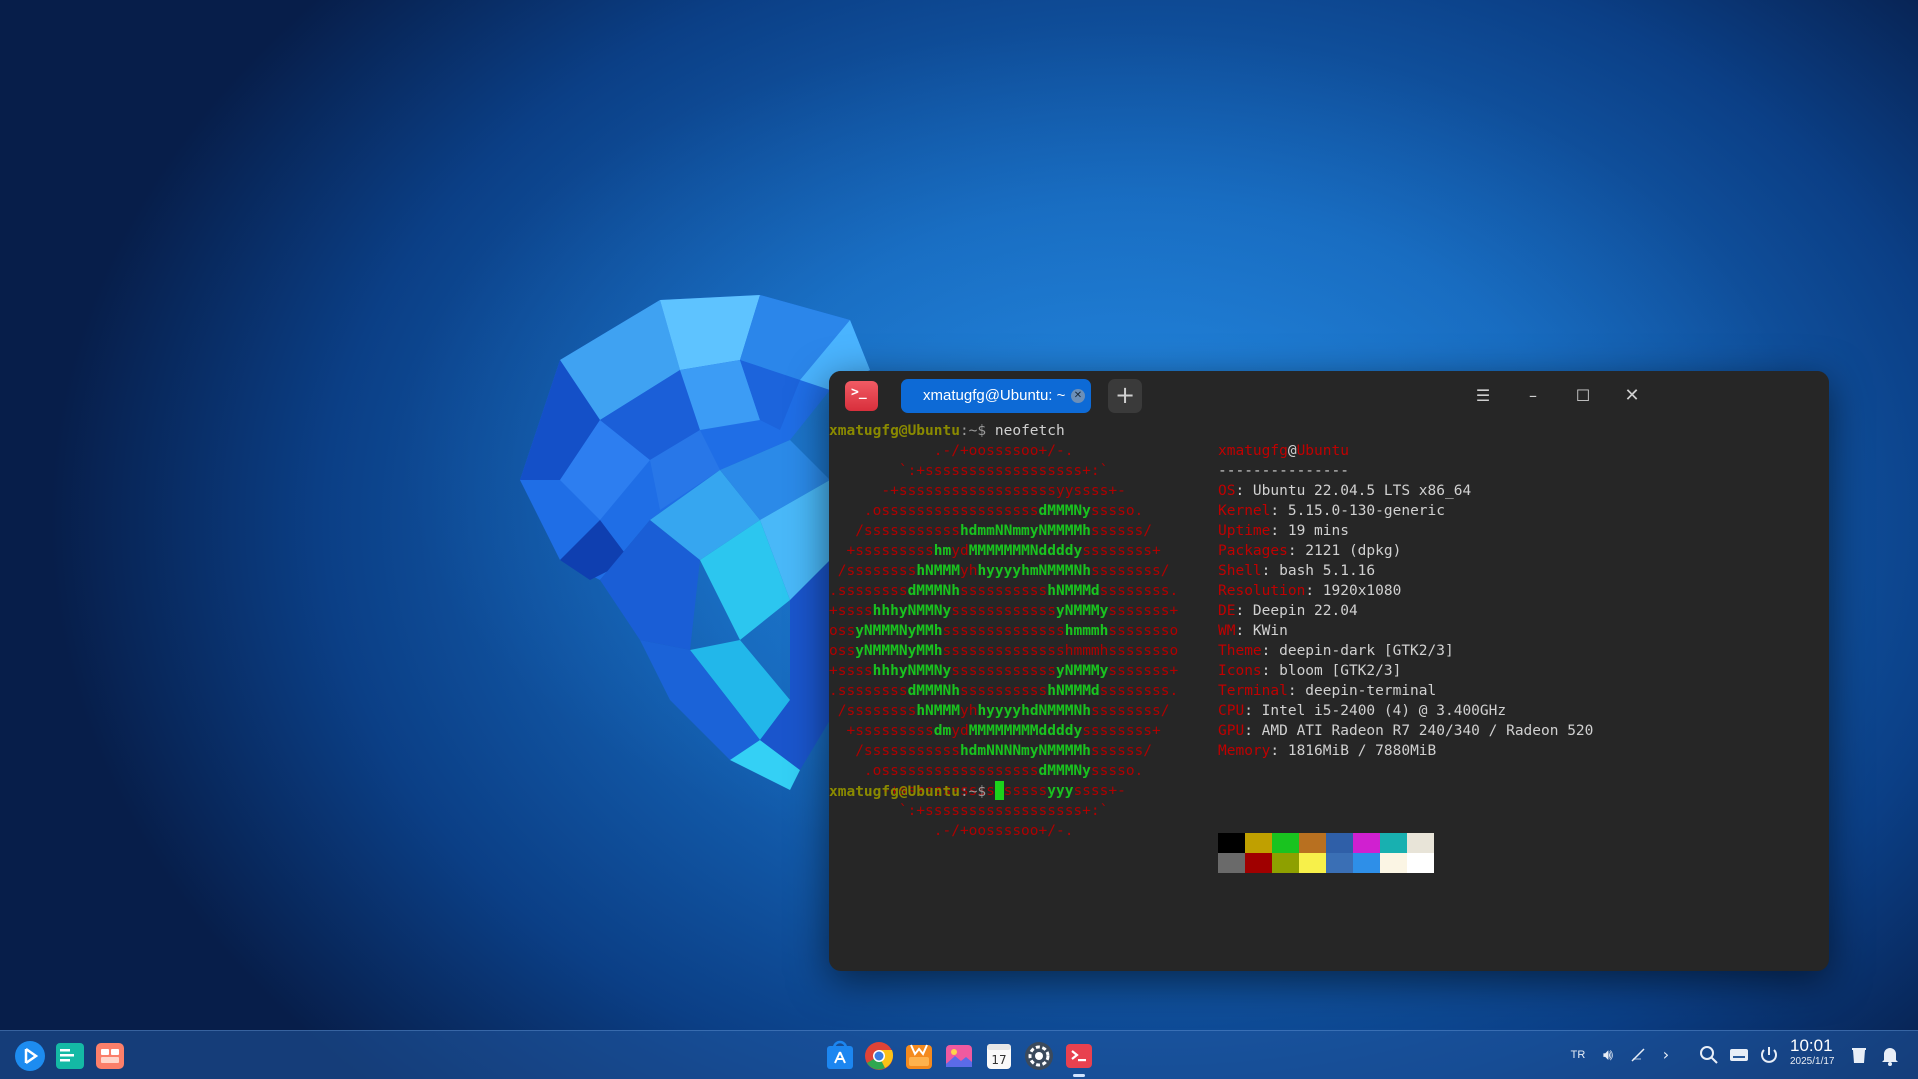 This screenshot has width=1918, height=1079. I want to click on terminal-tab-title: xmatugfg@Ubuntu: ~, so click(994, 395).